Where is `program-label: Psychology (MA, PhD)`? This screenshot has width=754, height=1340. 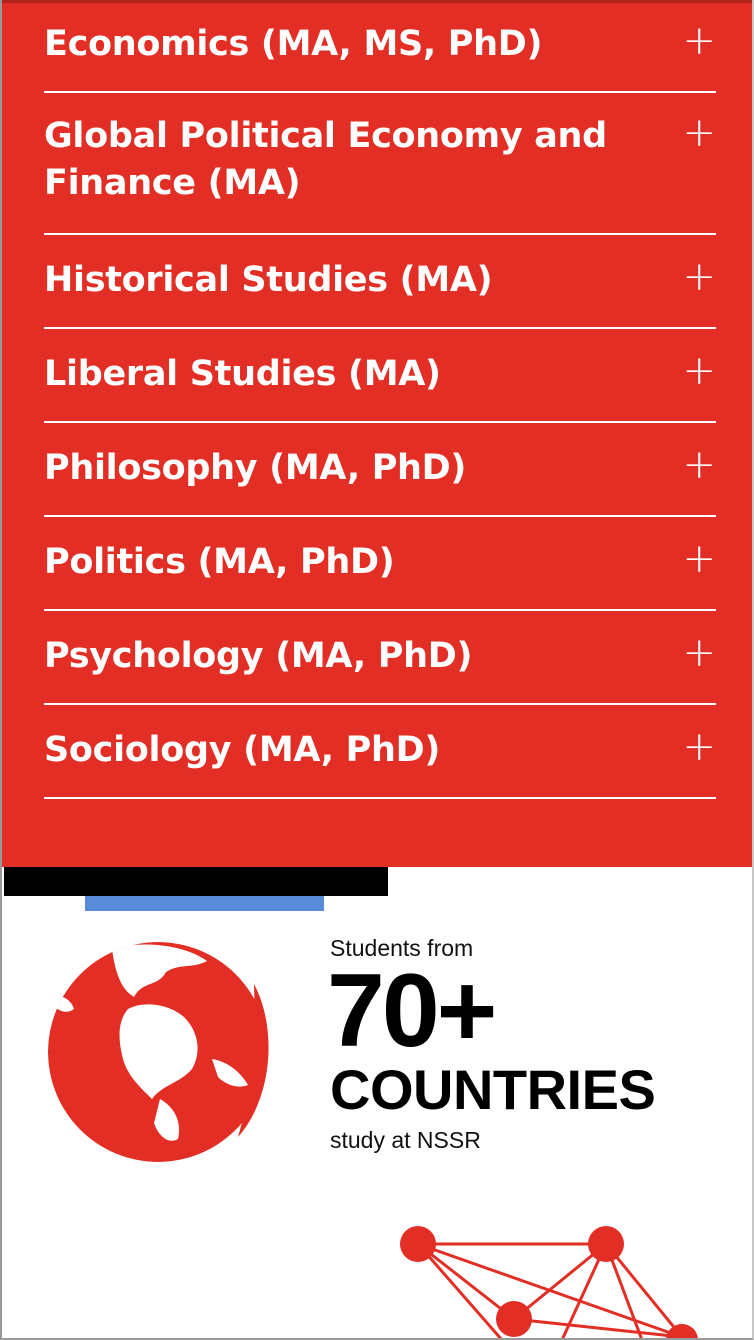 program-label: Psychology (MA, PhD) is located at coordinates (258, 656).